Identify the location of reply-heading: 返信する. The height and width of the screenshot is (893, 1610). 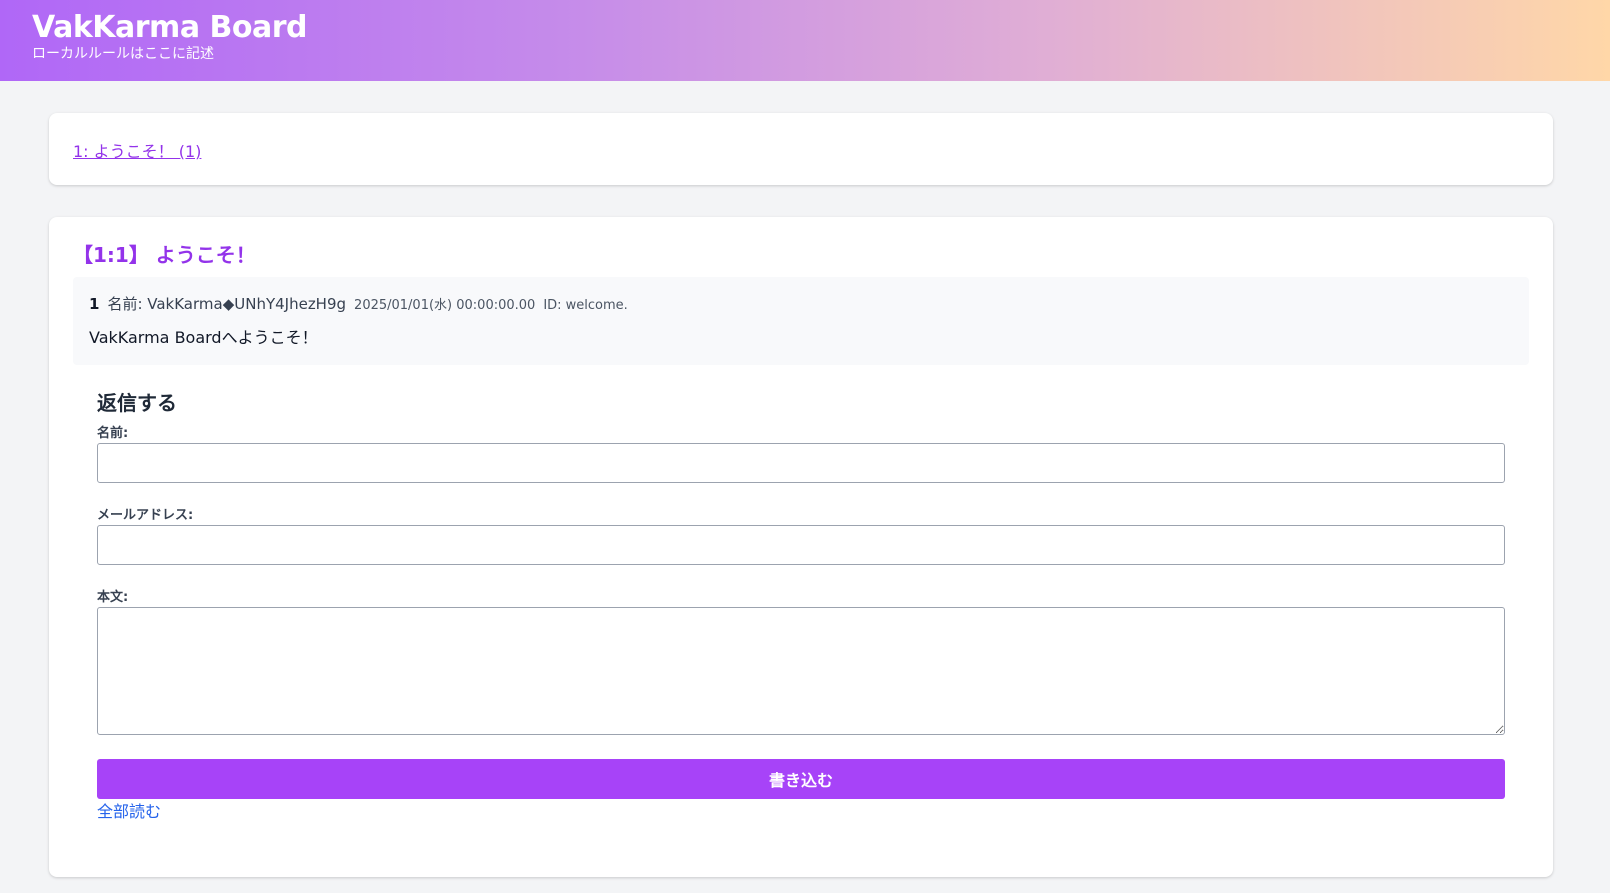
(137, 403).